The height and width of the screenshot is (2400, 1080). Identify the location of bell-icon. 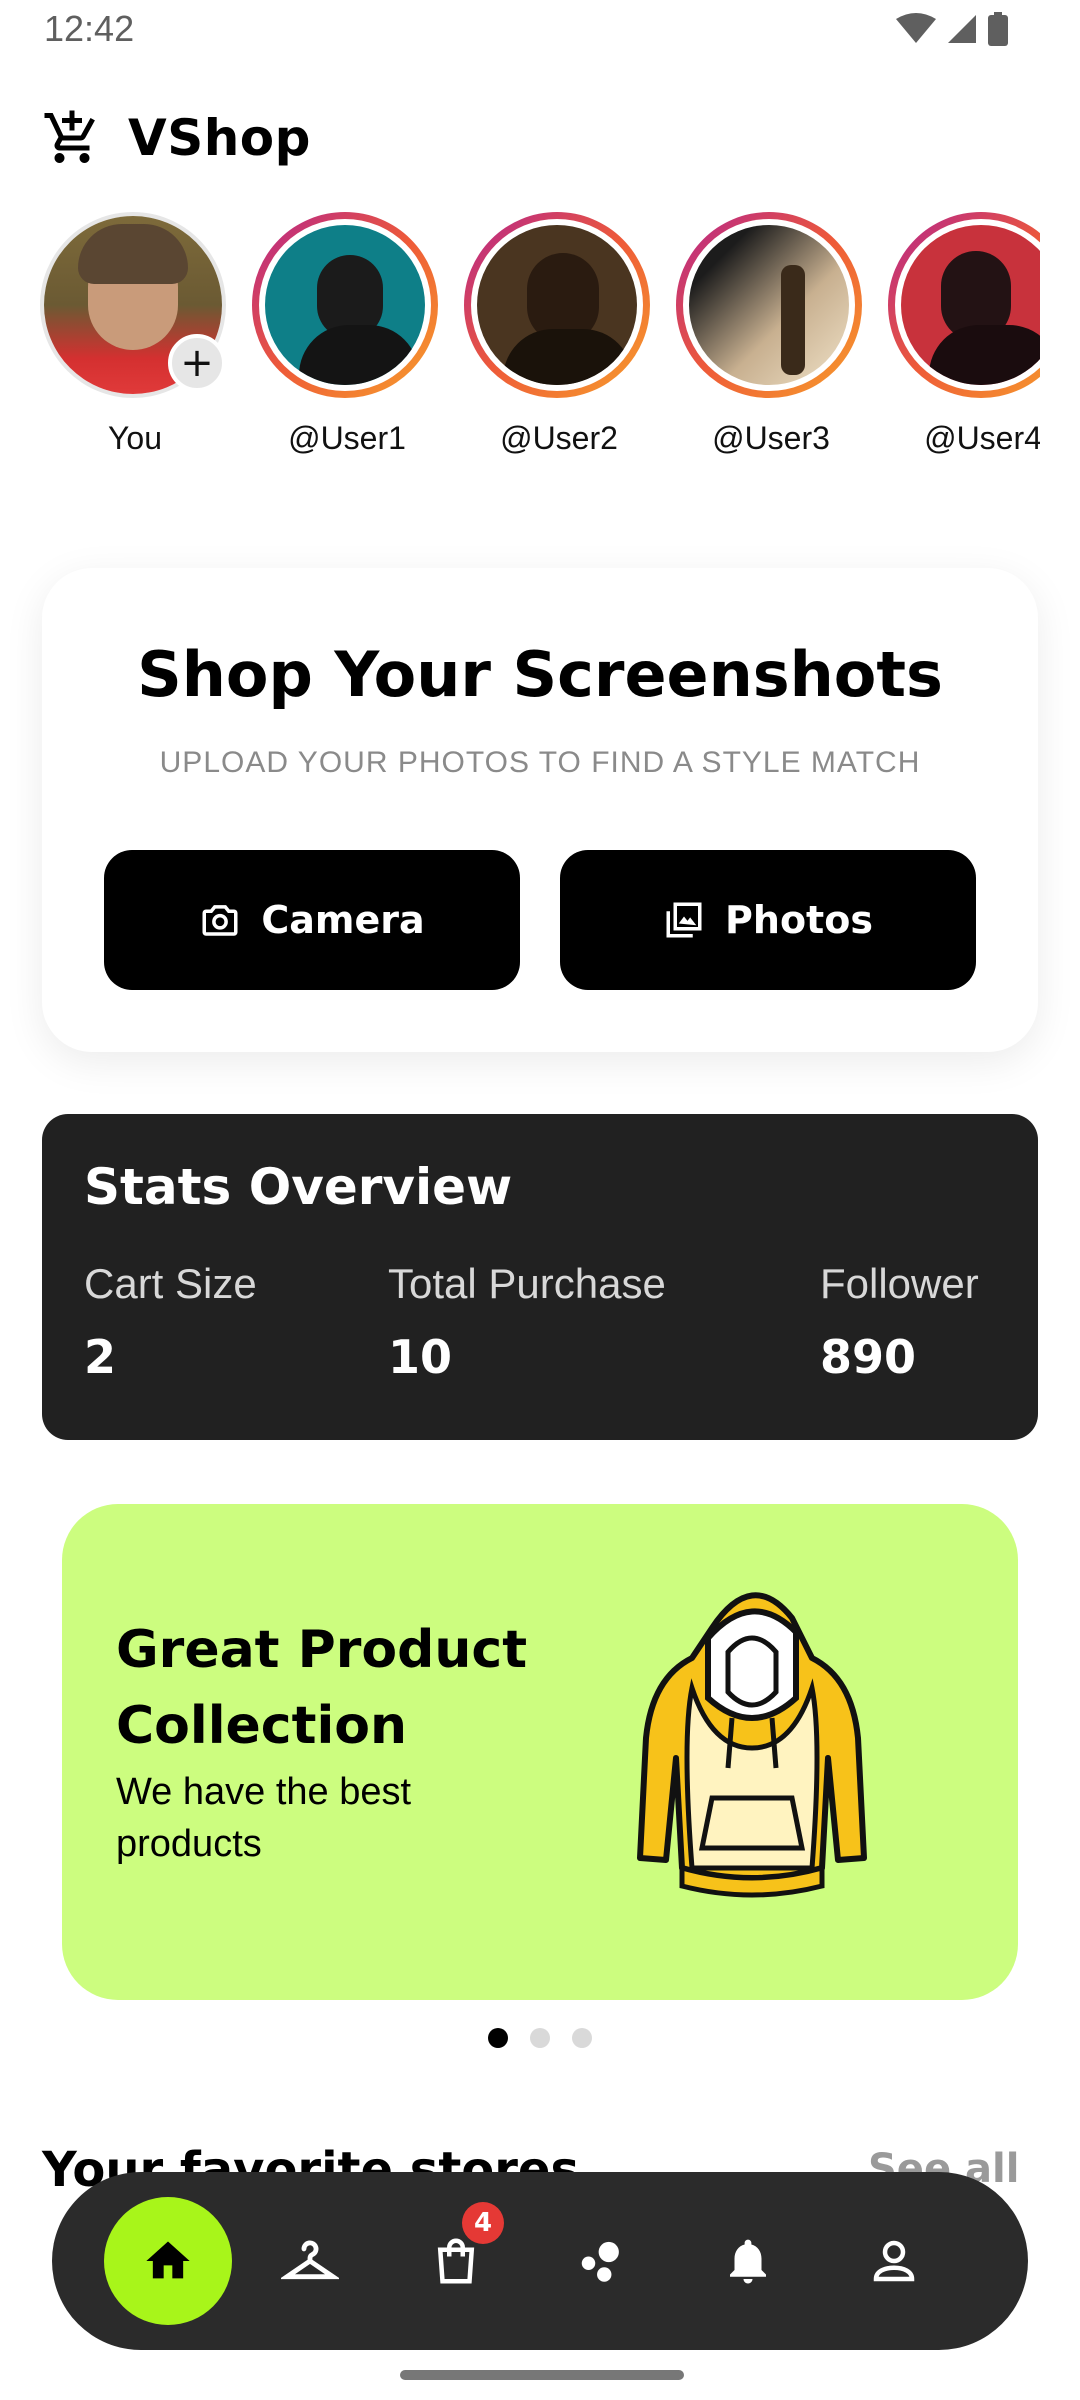
(748, 2261).